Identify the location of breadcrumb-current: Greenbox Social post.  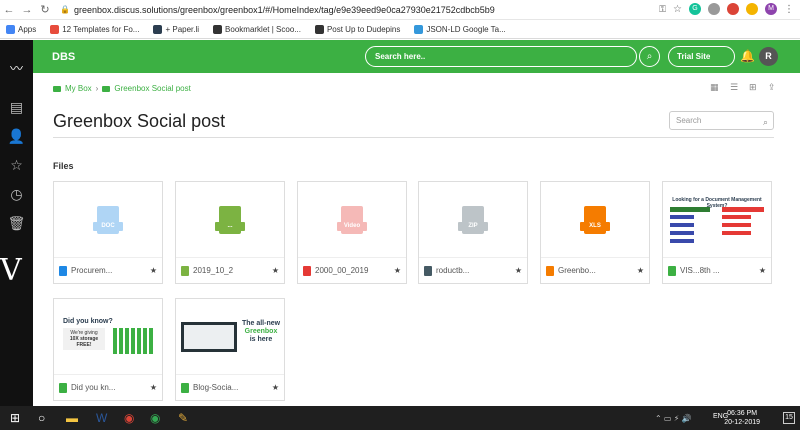
(152, 88).